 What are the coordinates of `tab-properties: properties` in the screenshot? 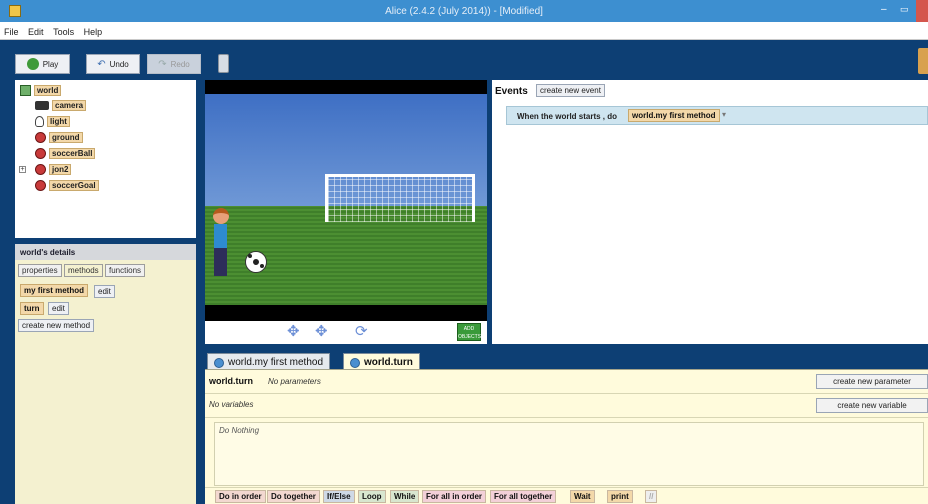 It's located at (40, 270).